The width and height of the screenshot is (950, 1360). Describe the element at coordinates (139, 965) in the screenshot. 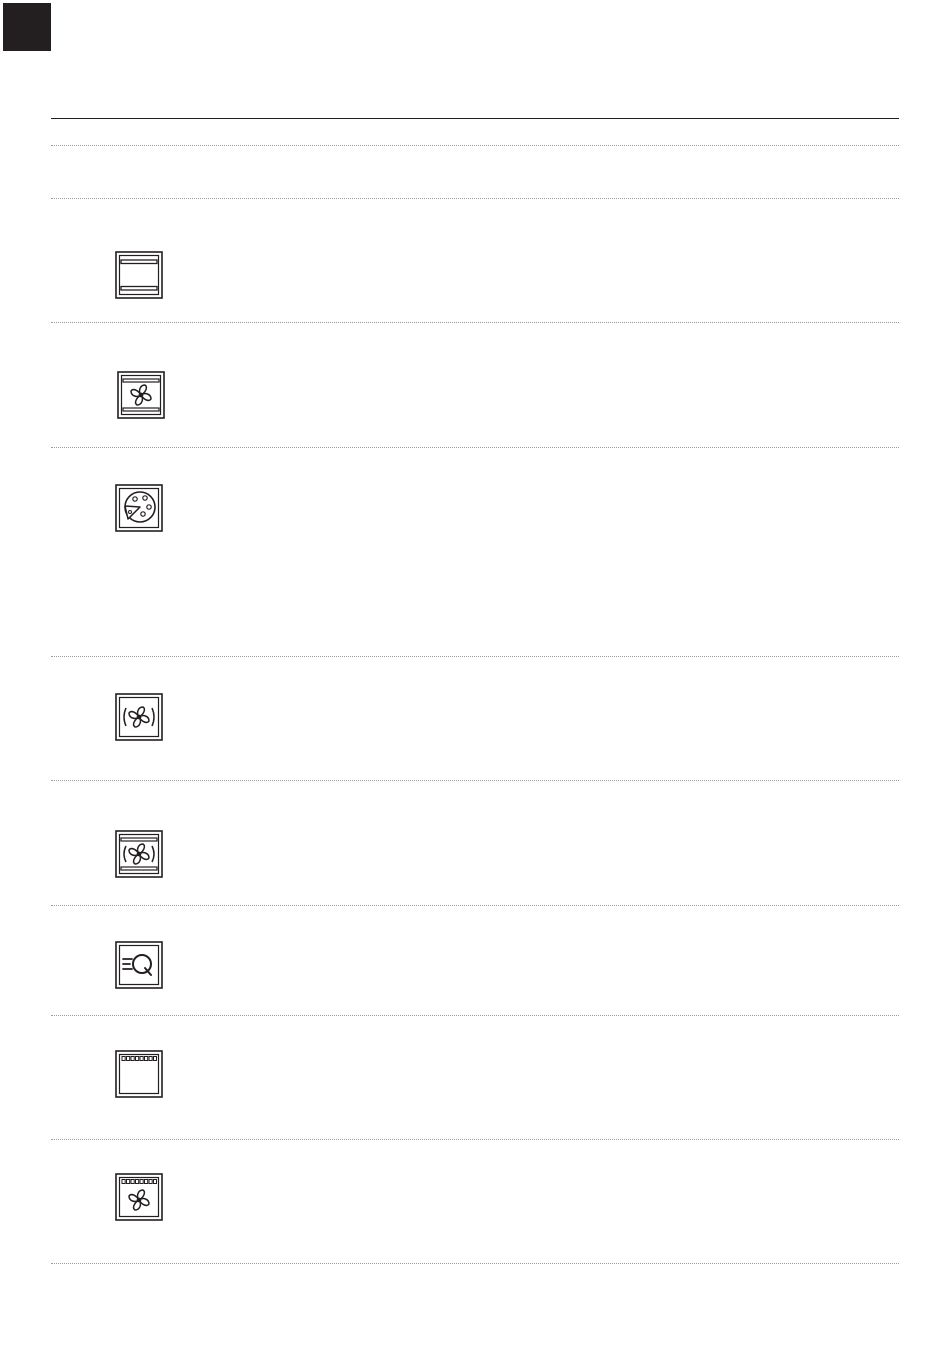

I see `rapid-defrost-icon` at that location.